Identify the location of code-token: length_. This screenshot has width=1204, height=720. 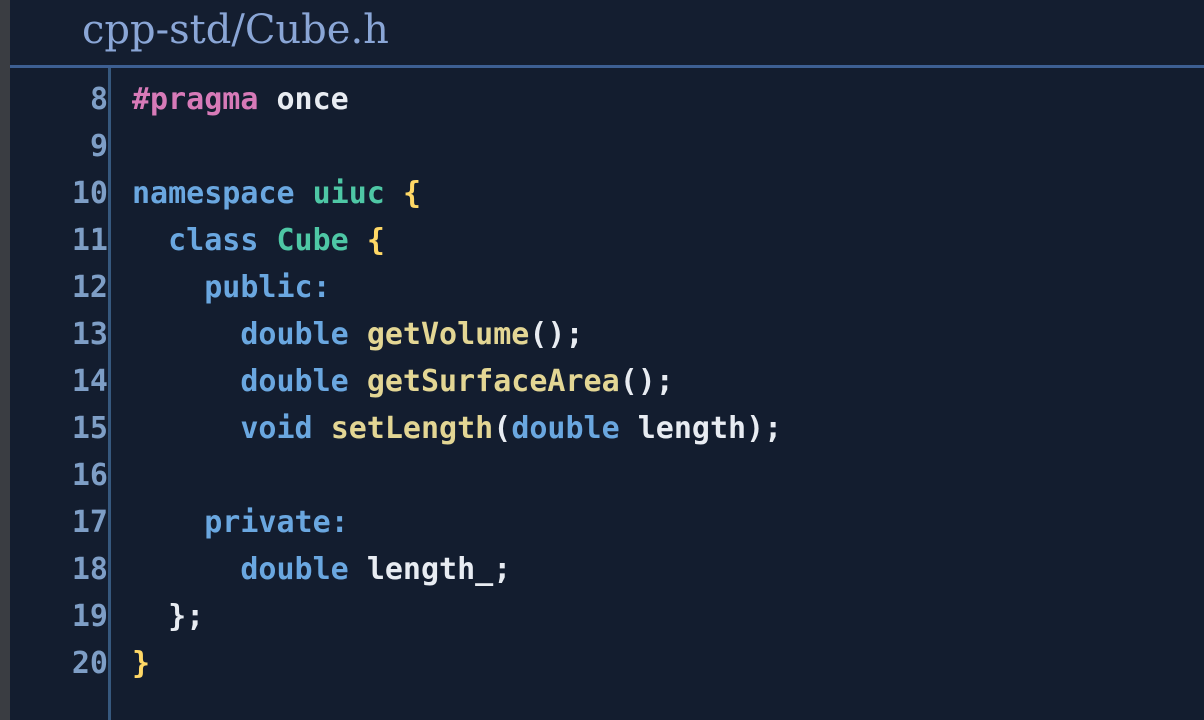
(430, 569).